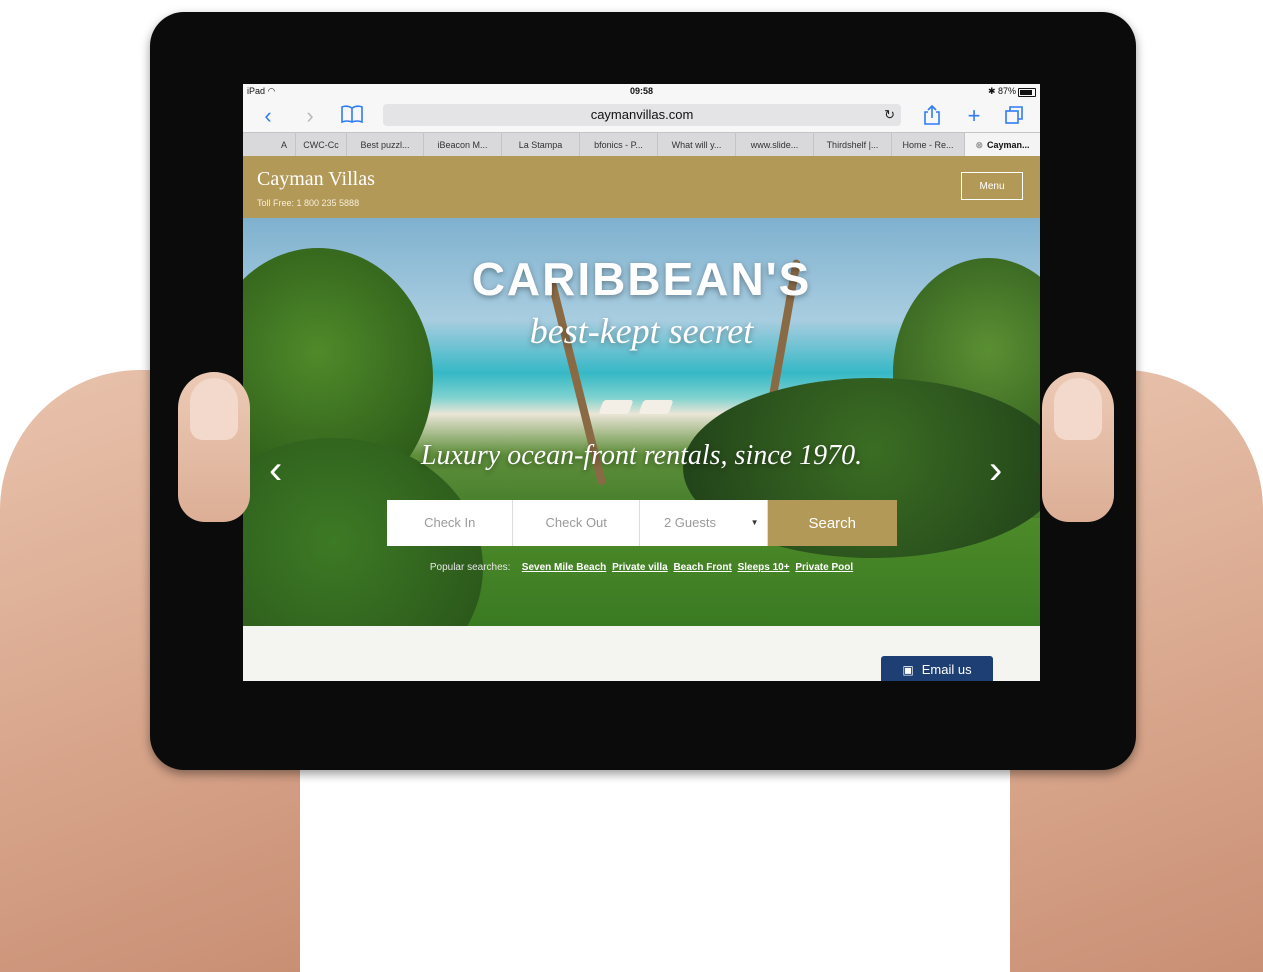 This screenshot has width=1263, height=972. Describe the element at coordinates (564, 567) in the screenshot. I see `popular-link: Seven Mile Beach` at that location.